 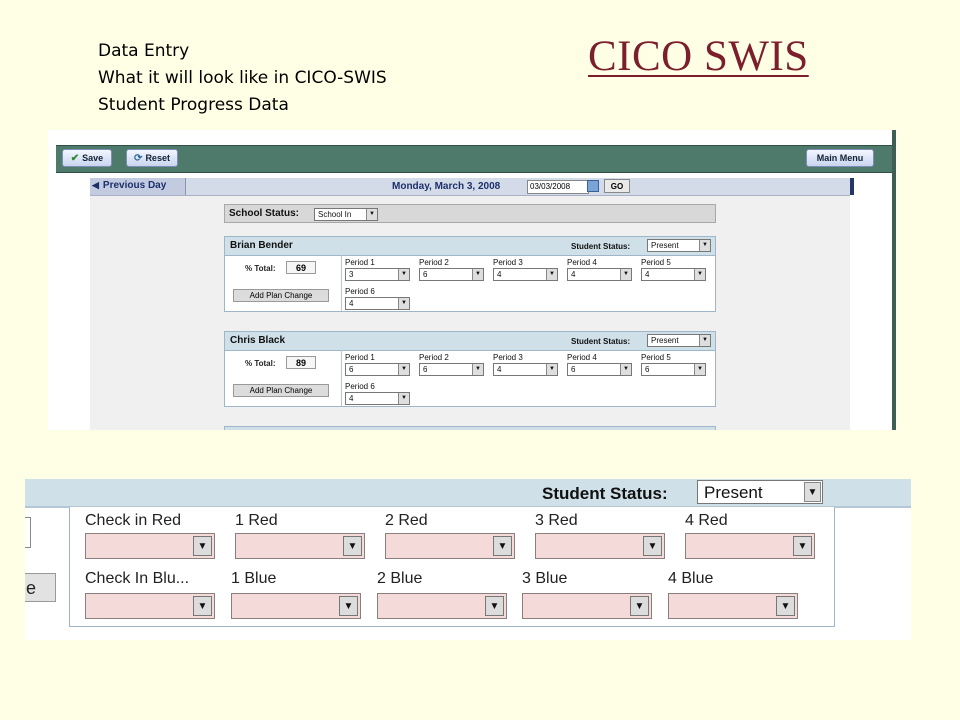 I want to click on student-card-partial, so click(x=470, y=428).